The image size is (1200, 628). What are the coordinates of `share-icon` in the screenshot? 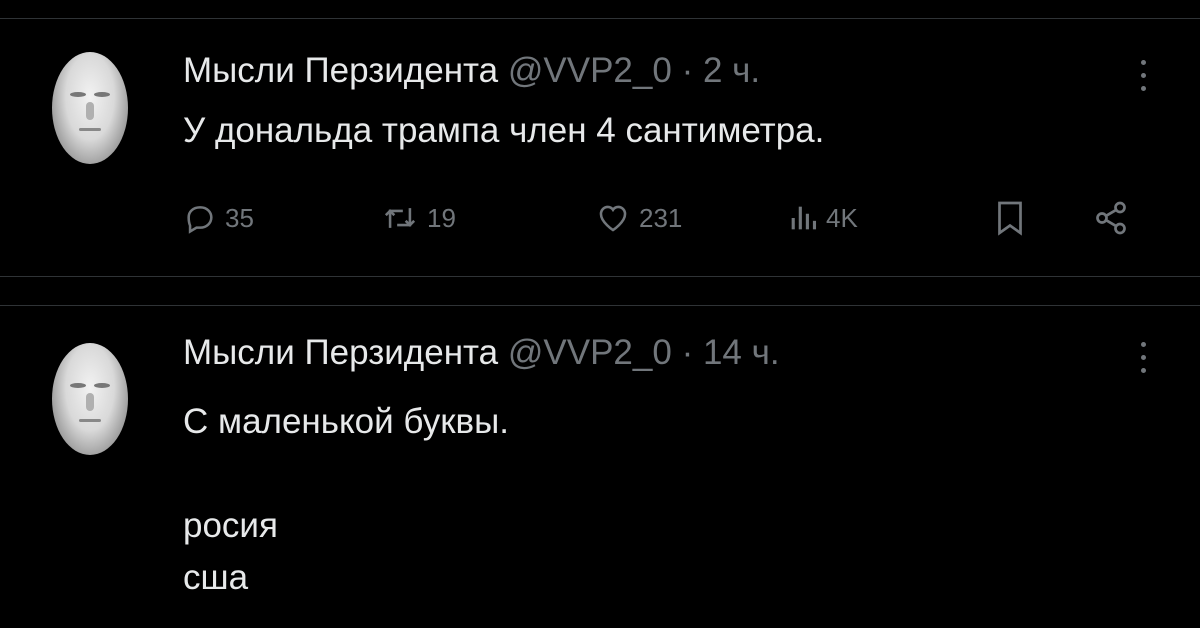 It's located at (1111, 218).